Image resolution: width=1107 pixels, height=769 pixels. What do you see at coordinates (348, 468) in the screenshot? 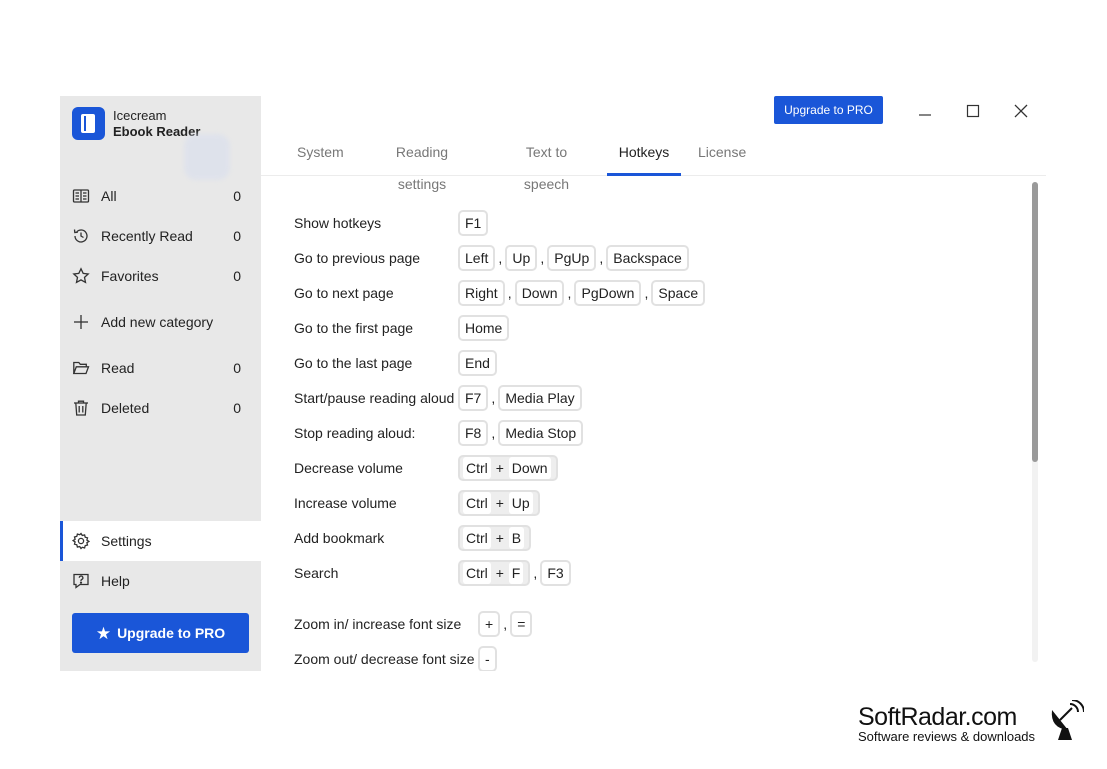
I see `hotkey-label: Decrease volume` at bounding box center [348, 468].